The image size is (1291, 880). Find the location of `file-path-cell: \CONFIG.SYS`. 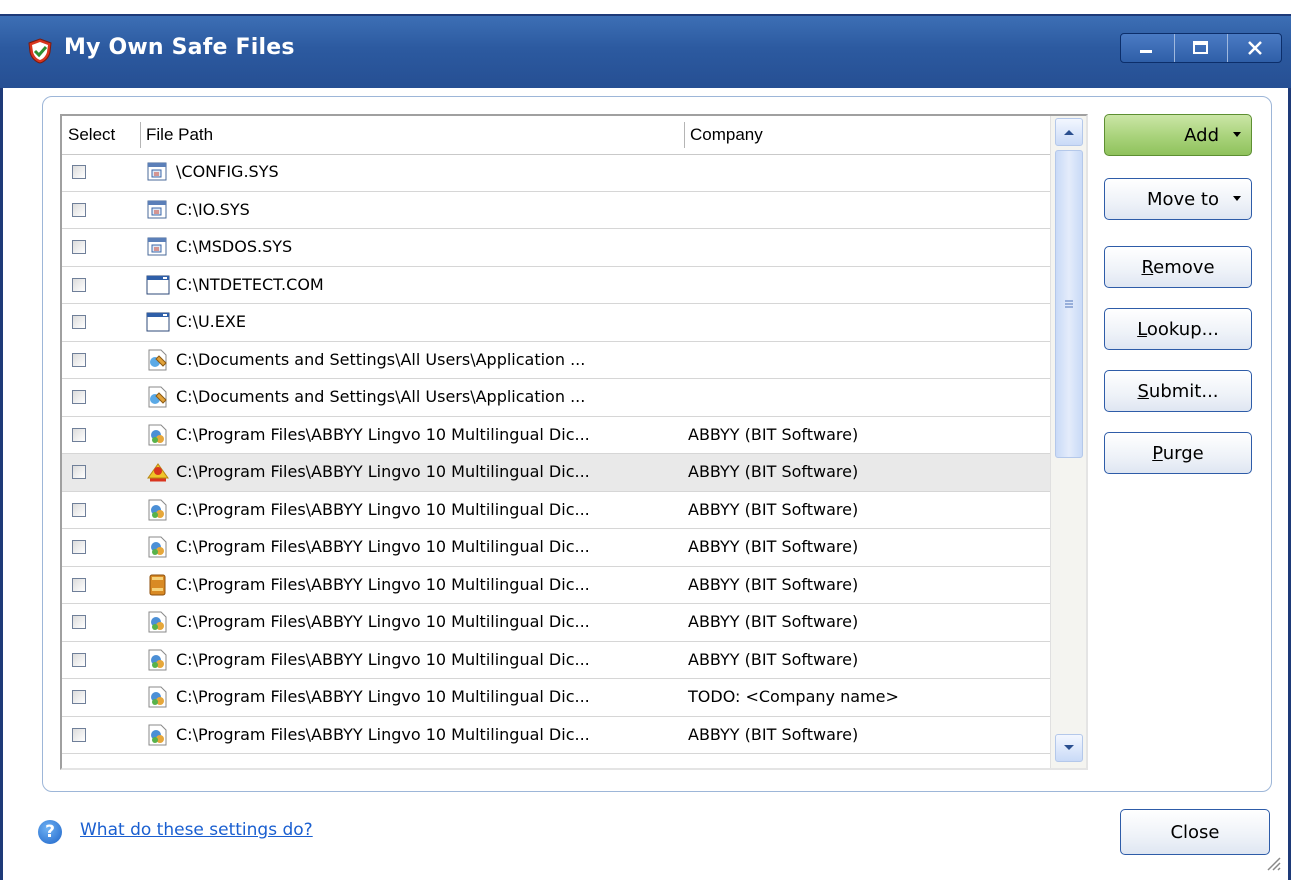

file-path-cell: \CONFIG.SYS is located at coordinates (227, 171).